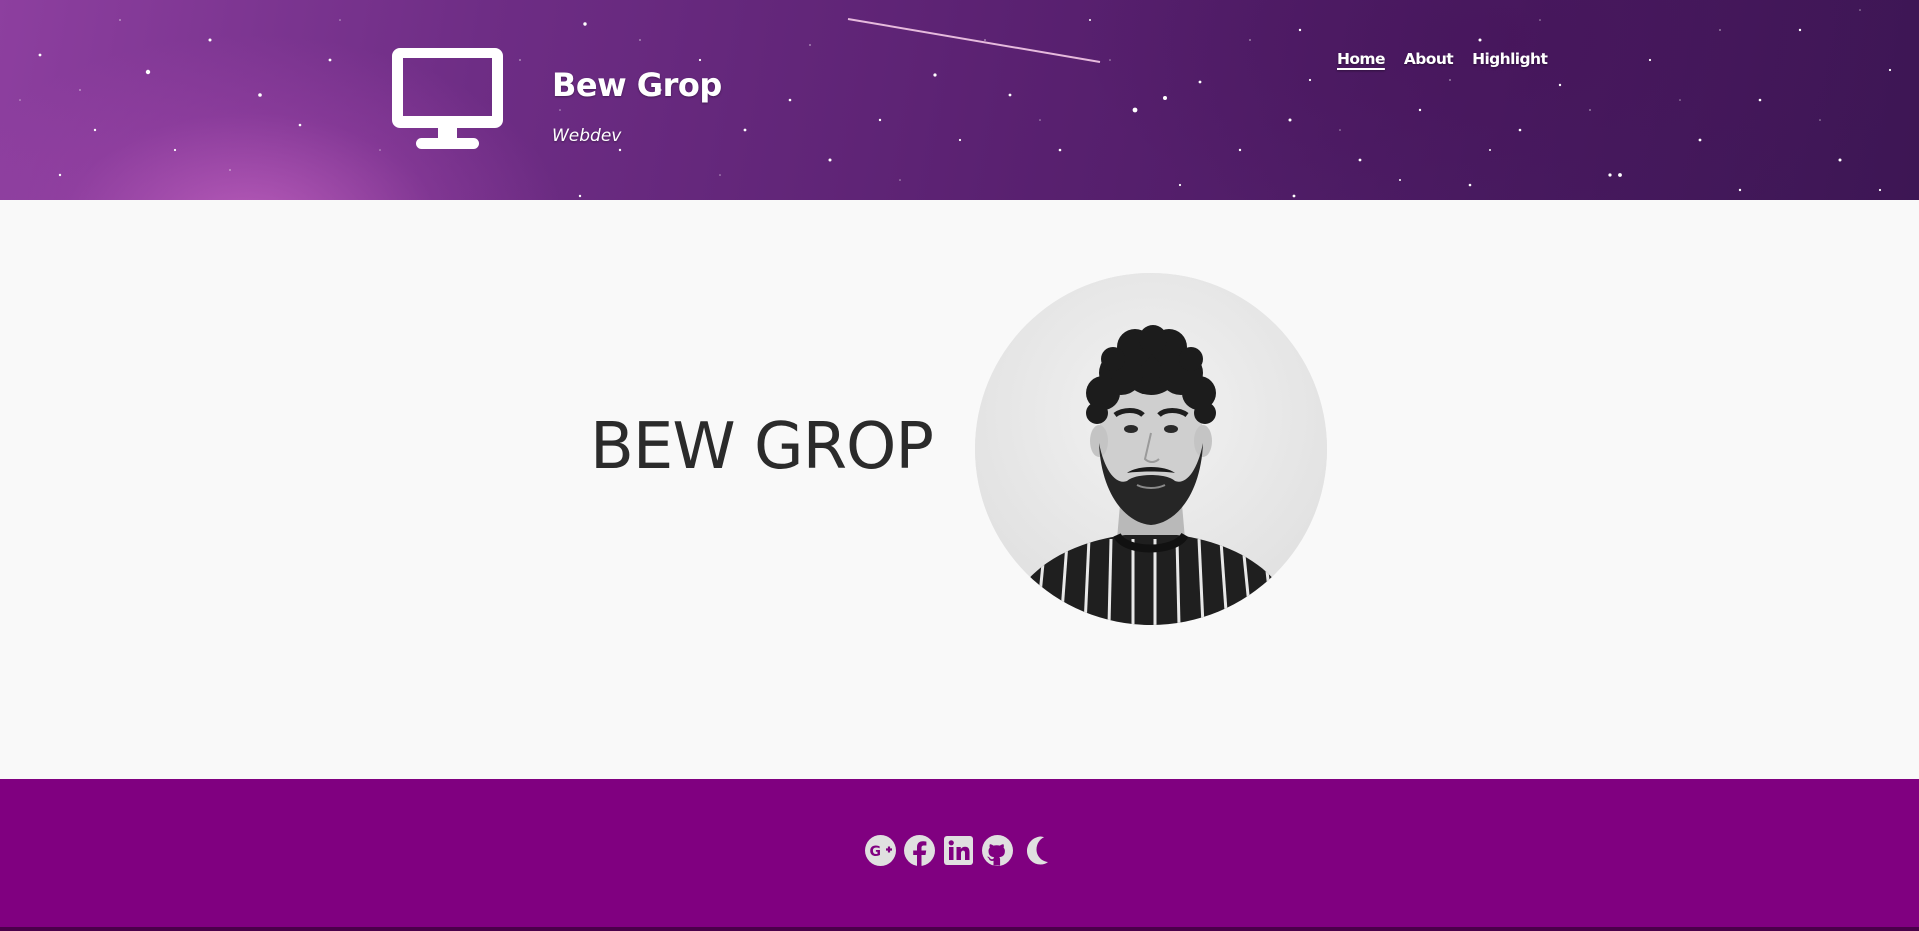 Image resolution: width=1919 pixels, height=931 pixels. Describe the element at coordinates (1429, 59) in the screenshot. I see `nav-item-about: About` at that location.